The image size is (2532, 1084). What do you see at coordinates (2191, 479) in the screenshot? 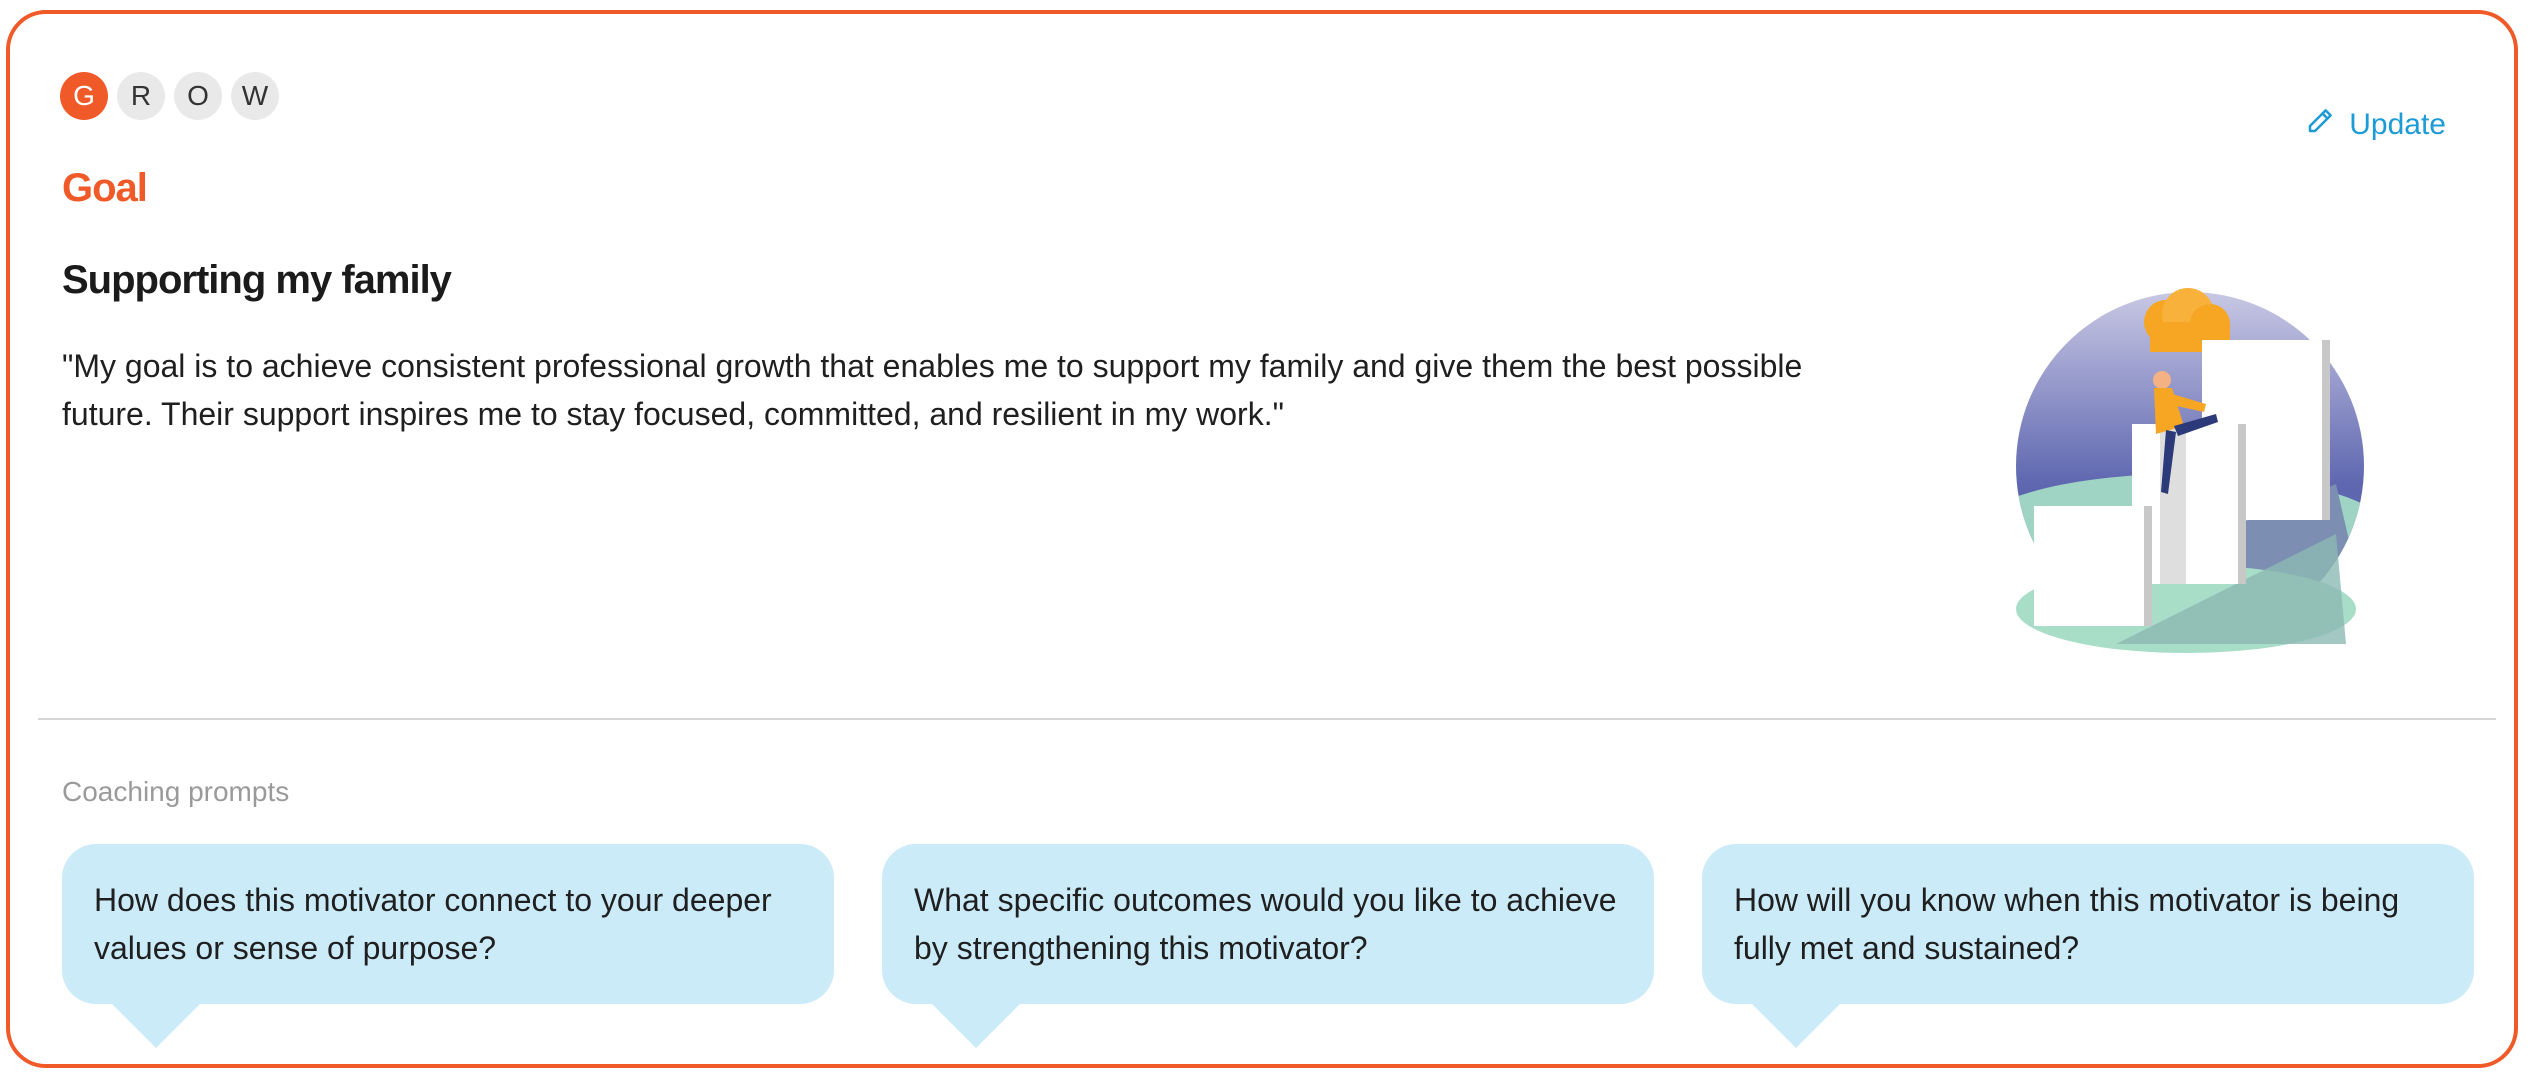
I see `goal-illustration` at bounding box center [2191, 479].